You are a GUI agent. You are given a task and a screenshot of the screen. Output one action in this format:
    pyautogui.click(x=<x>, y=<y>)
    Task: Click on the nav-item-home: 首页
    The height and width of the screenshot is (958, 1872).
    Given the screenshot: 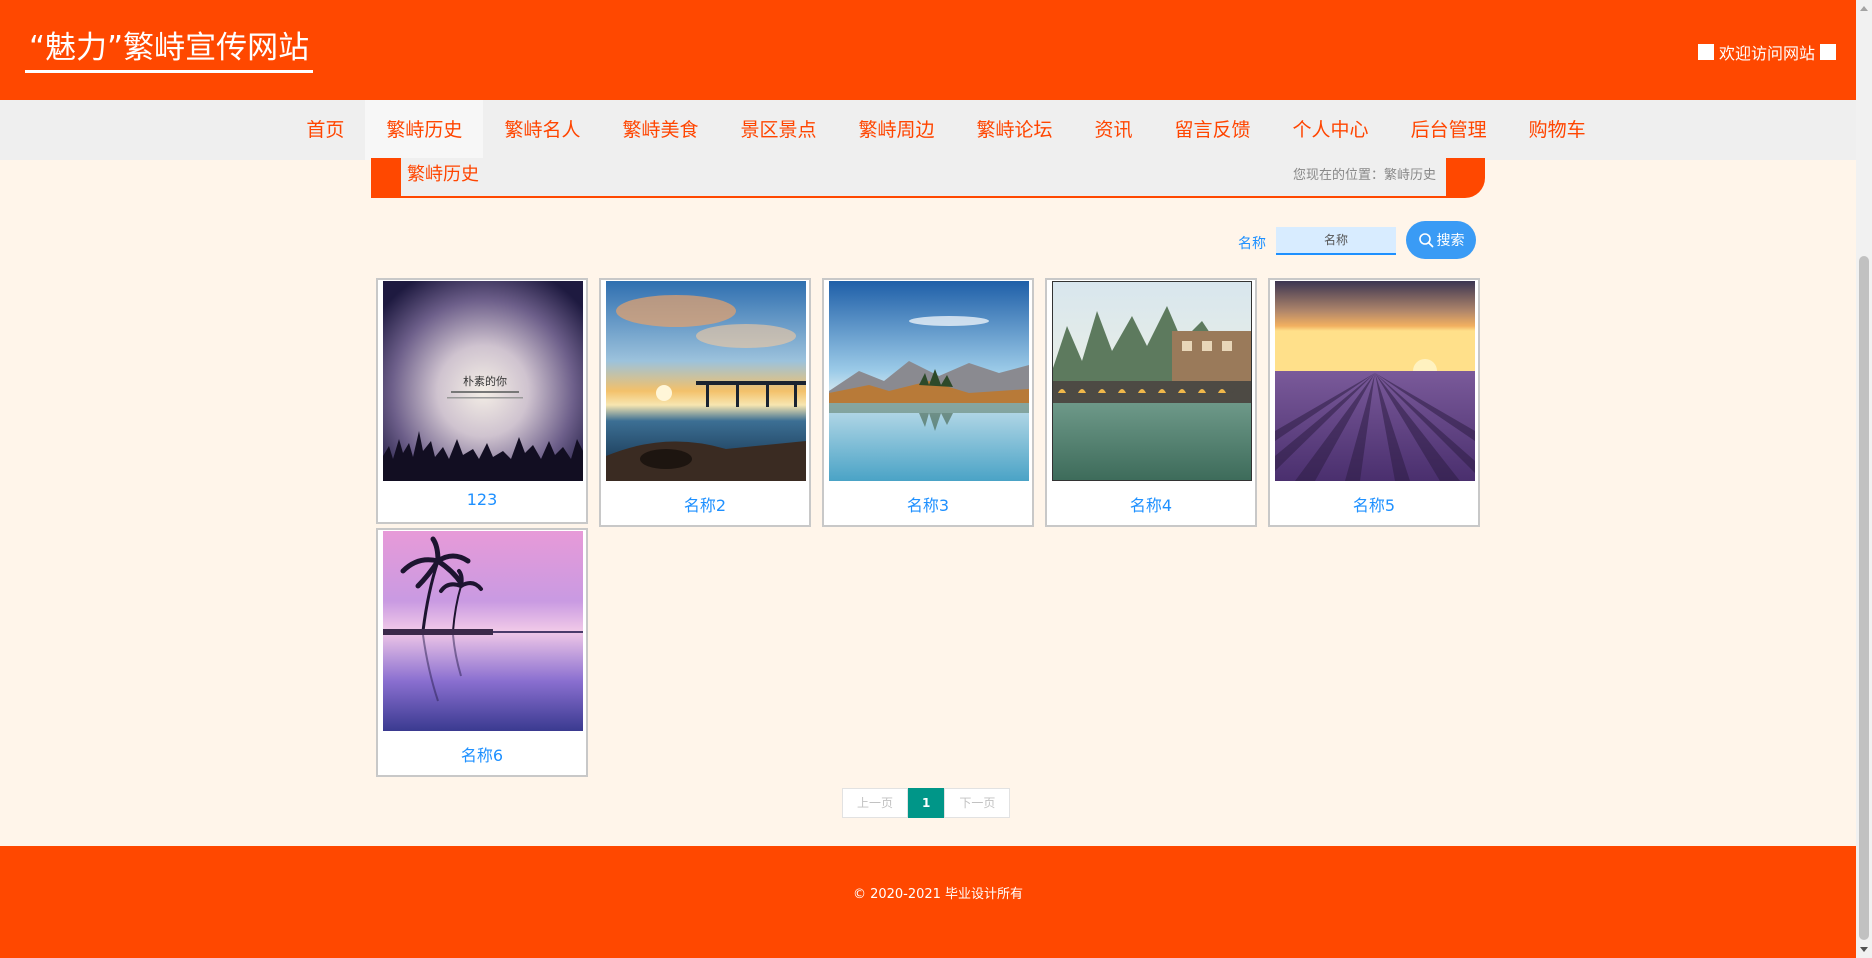 What is the action you would take?
    pyautogui.click(x=325, y=130)
    